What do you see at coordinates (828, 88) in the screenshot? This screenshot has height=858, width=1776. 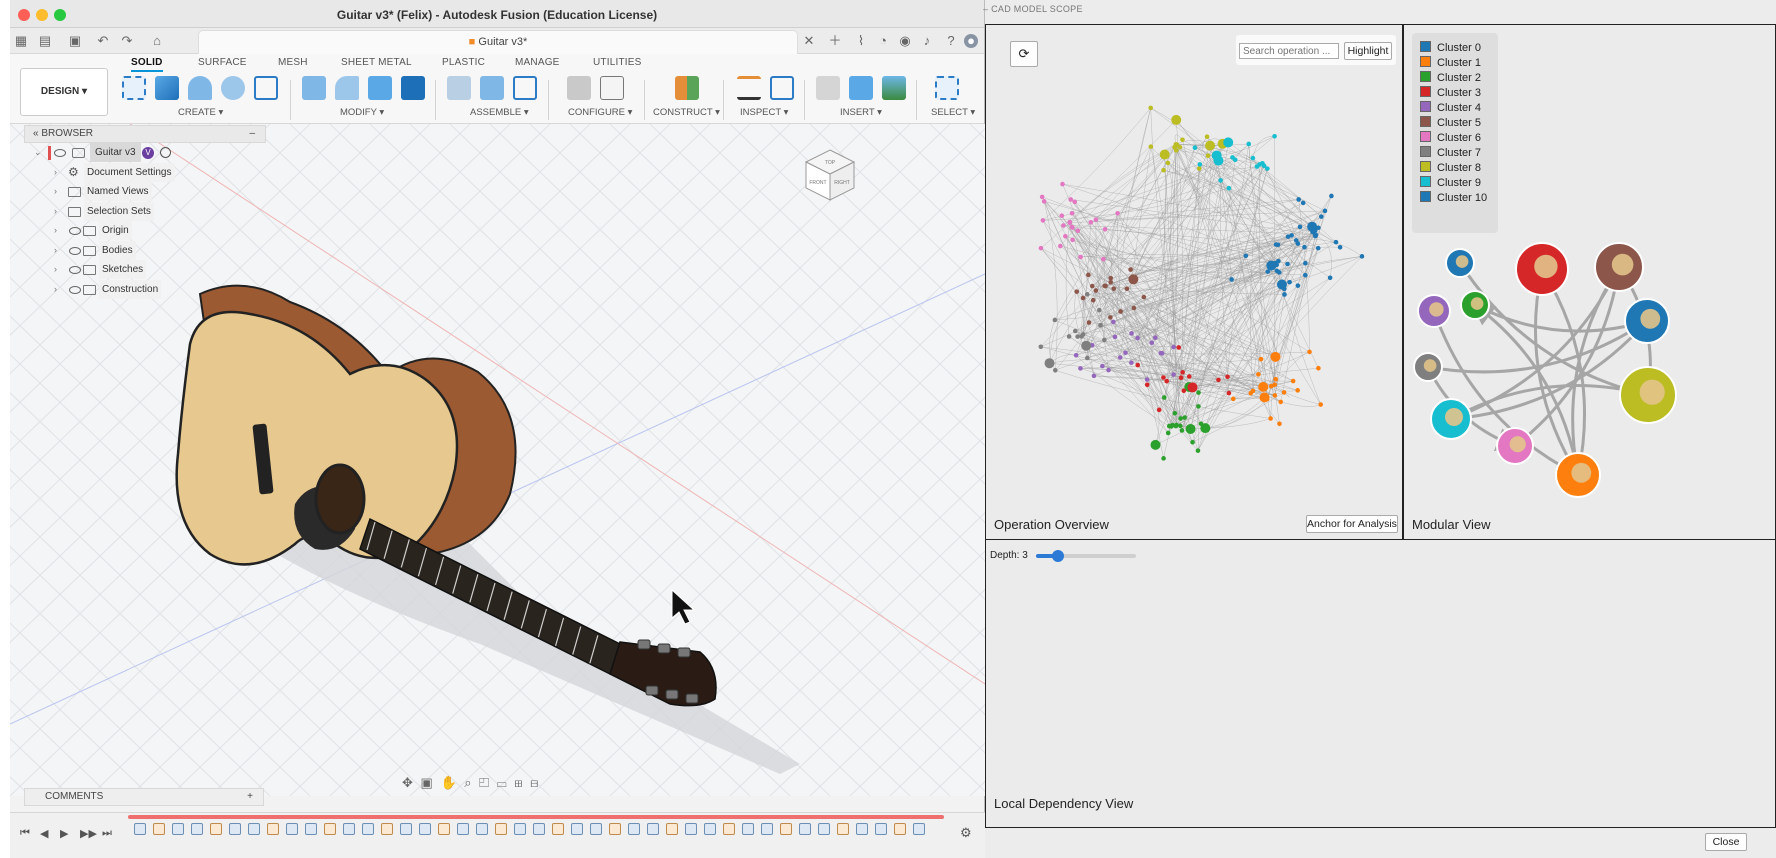 I see `insert-derive-icon` at bounding box center [828, 88].